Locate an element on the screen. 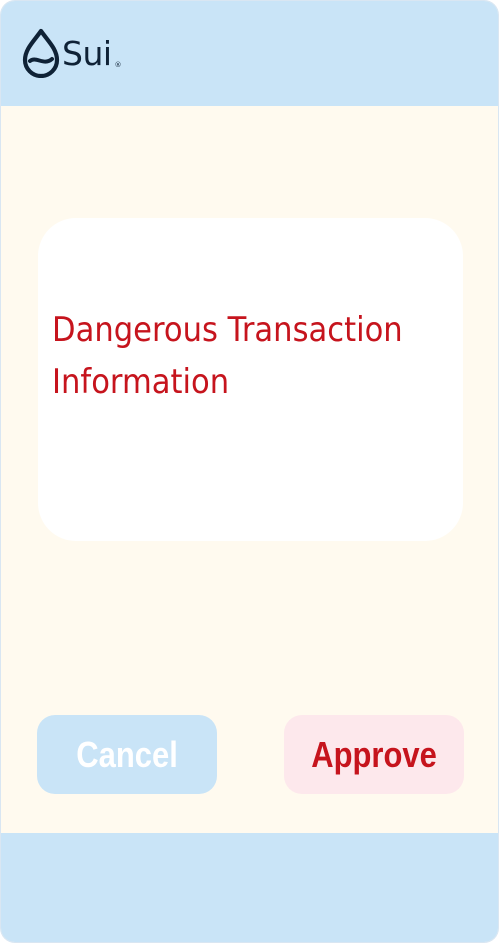 This screenshot has height=944, width=499. footer-bar is located at coordinates (249, 887).